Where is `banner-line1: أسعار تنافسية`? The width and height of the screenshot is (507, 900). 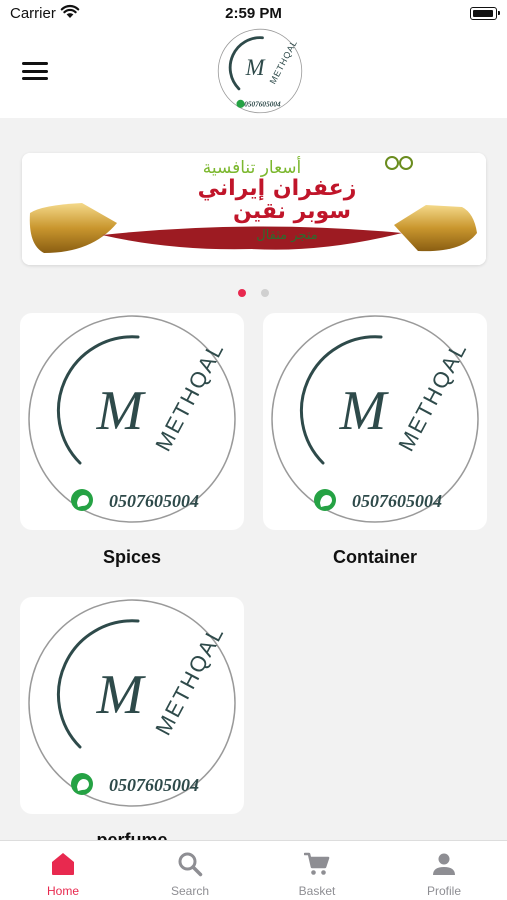
banner-line1: أسعار تنافسية is located at coordinates (252, 167).